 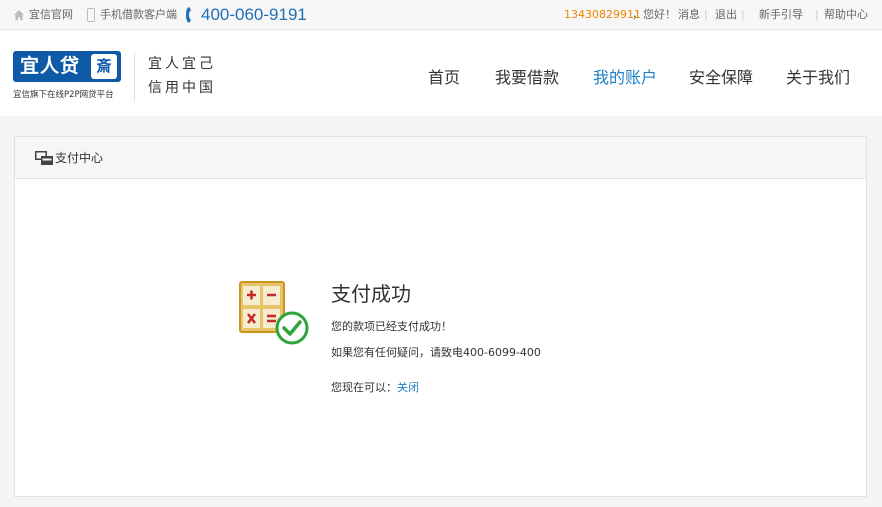 What do you see at coordinates (19, 15) in the screenshot?
I see `home-icon` at bounding box center [19, 15].